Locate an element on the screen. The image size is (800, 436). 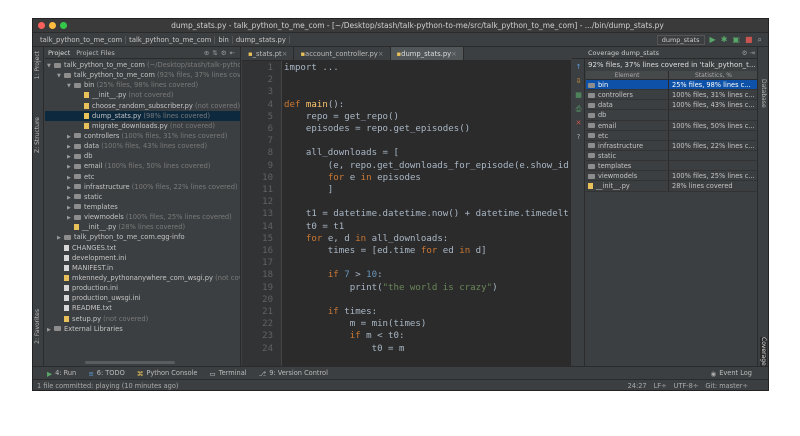
minimize-button is located at coordinates (52, 25).